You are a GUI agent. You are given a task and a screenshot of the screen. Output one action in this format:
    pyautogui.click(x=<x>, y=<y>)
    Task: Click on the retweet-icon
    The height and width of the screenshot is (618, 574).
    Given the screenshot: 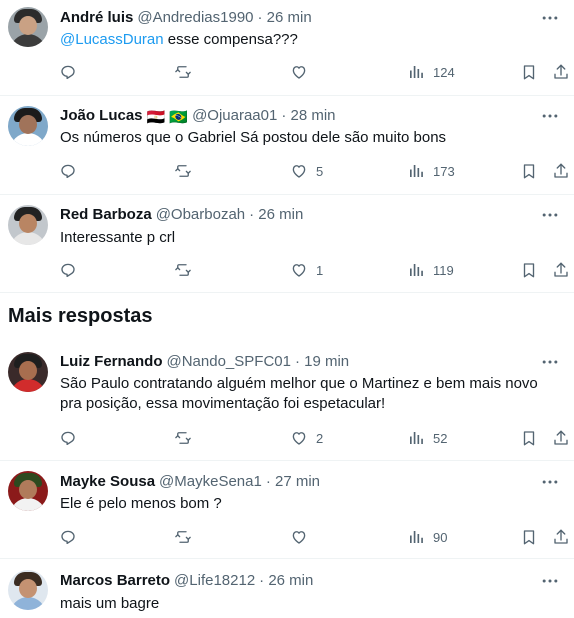 What is the action you would take?
    pyautogui.click(x=183, y=72)
    